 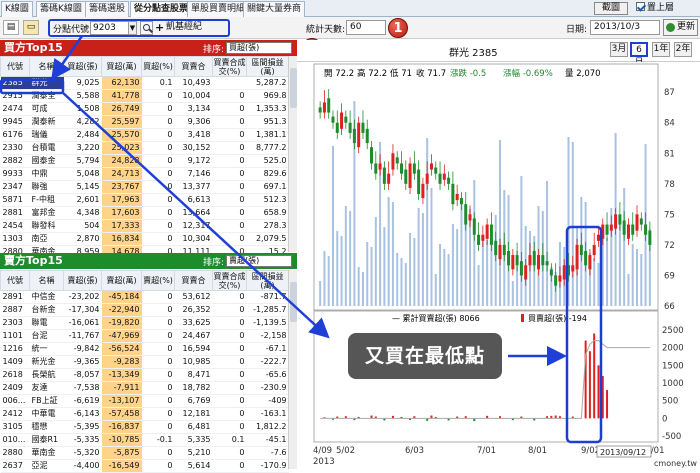 I want to click on tab-trade-details: 單股買賣明細, so click(x=218, y=9).